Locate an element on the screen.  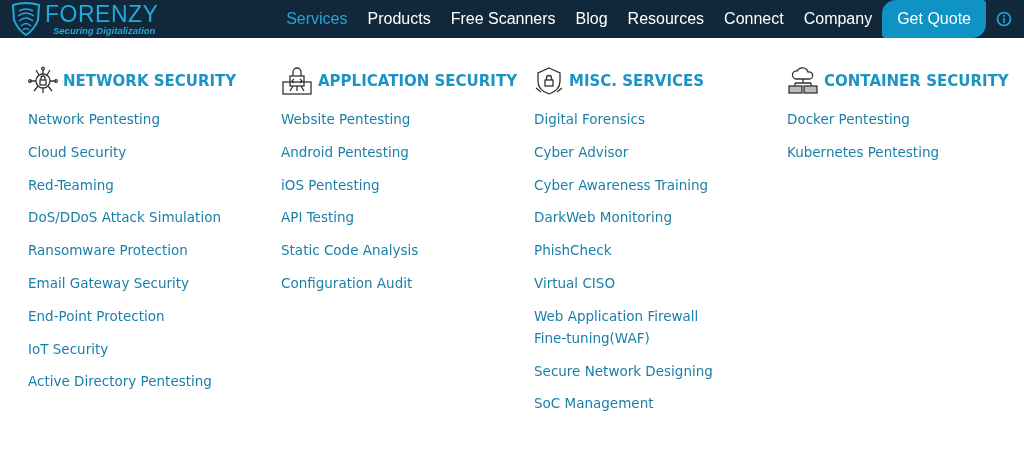
menu-link: iOS Pentesting is located at coordinates (381, 184).